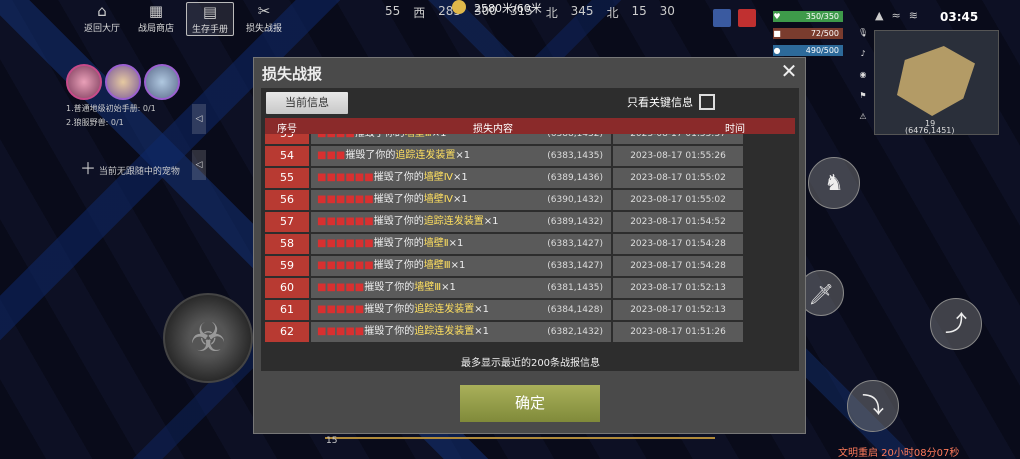  Describe the element at coordinates (264, 11) in the screenshot. I see `loss-report-icon: ✂` at that location.